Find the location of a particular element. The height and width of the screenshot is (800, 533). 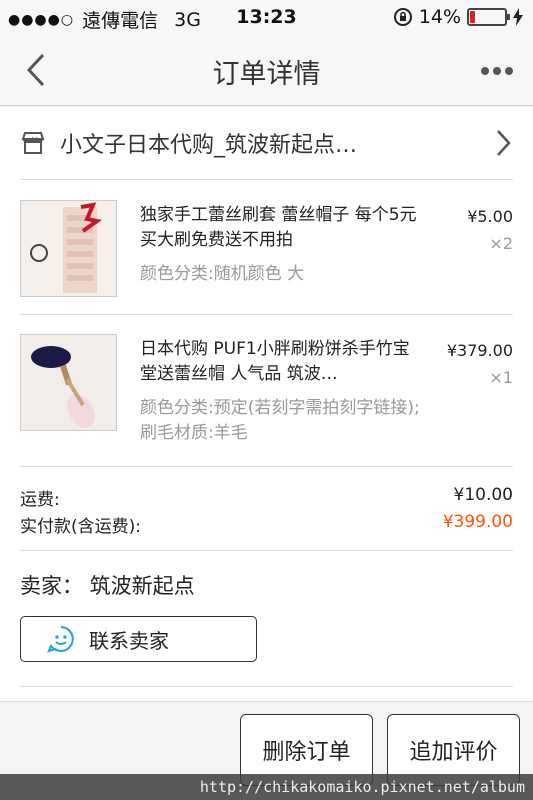

shipping-value: ¥10.00 is located at coordinates (483, 495).